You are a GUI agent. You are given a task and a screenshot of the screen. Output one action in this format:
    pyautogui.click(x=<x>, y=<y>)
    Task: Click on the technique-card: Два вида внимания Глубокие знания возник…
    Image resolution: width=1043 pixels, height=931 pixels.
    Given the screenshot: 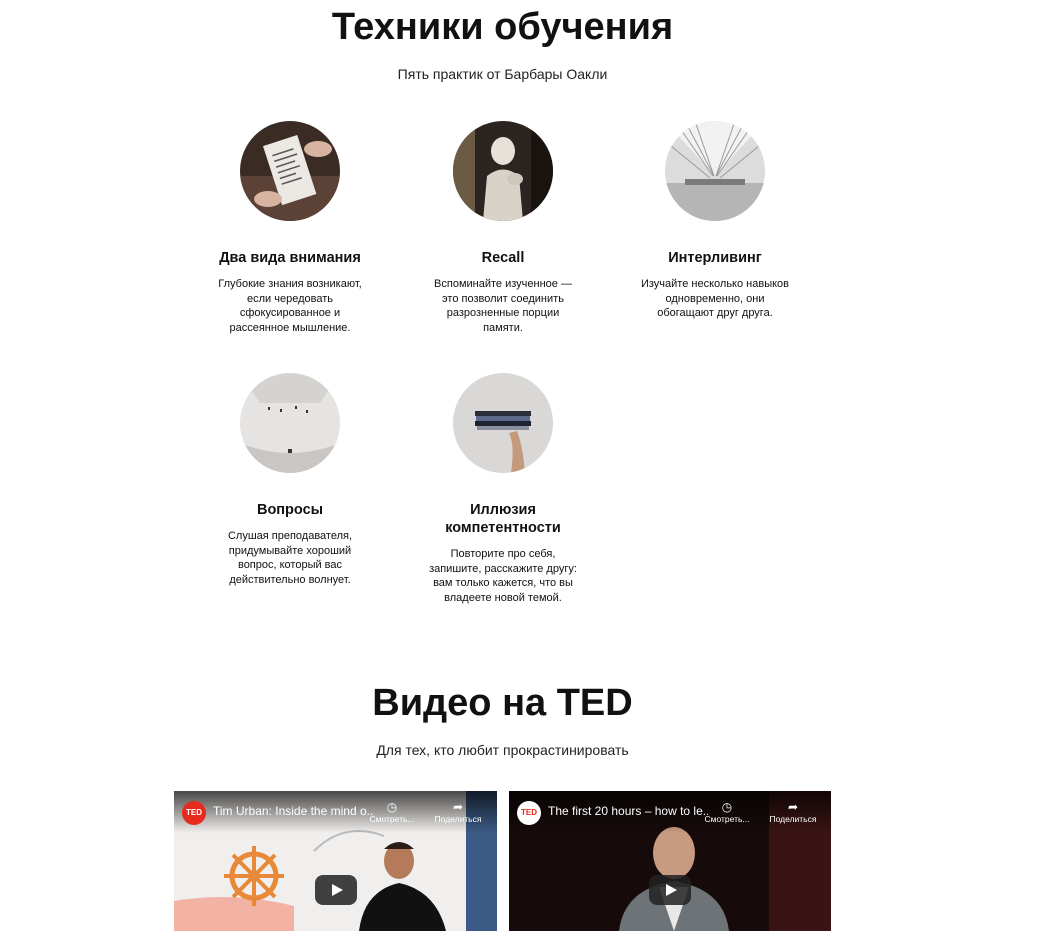 What is the action you would take?
    pyautogui.click(x=290, y=228)
    